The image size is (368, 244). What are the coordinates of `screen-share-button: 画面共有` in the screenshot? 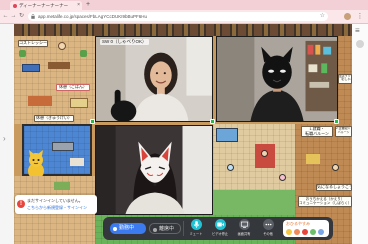 It's located at (244, 228).